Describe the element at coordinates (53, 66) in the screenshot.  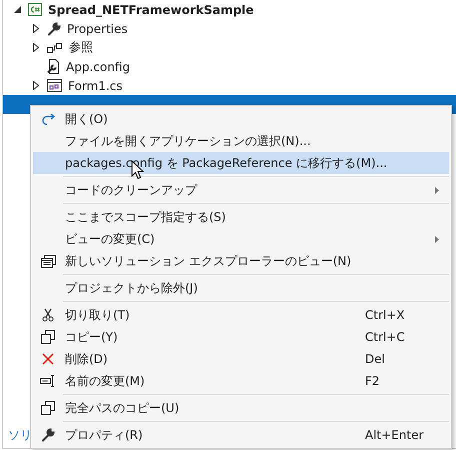
I see `config-file-icon` at that location.